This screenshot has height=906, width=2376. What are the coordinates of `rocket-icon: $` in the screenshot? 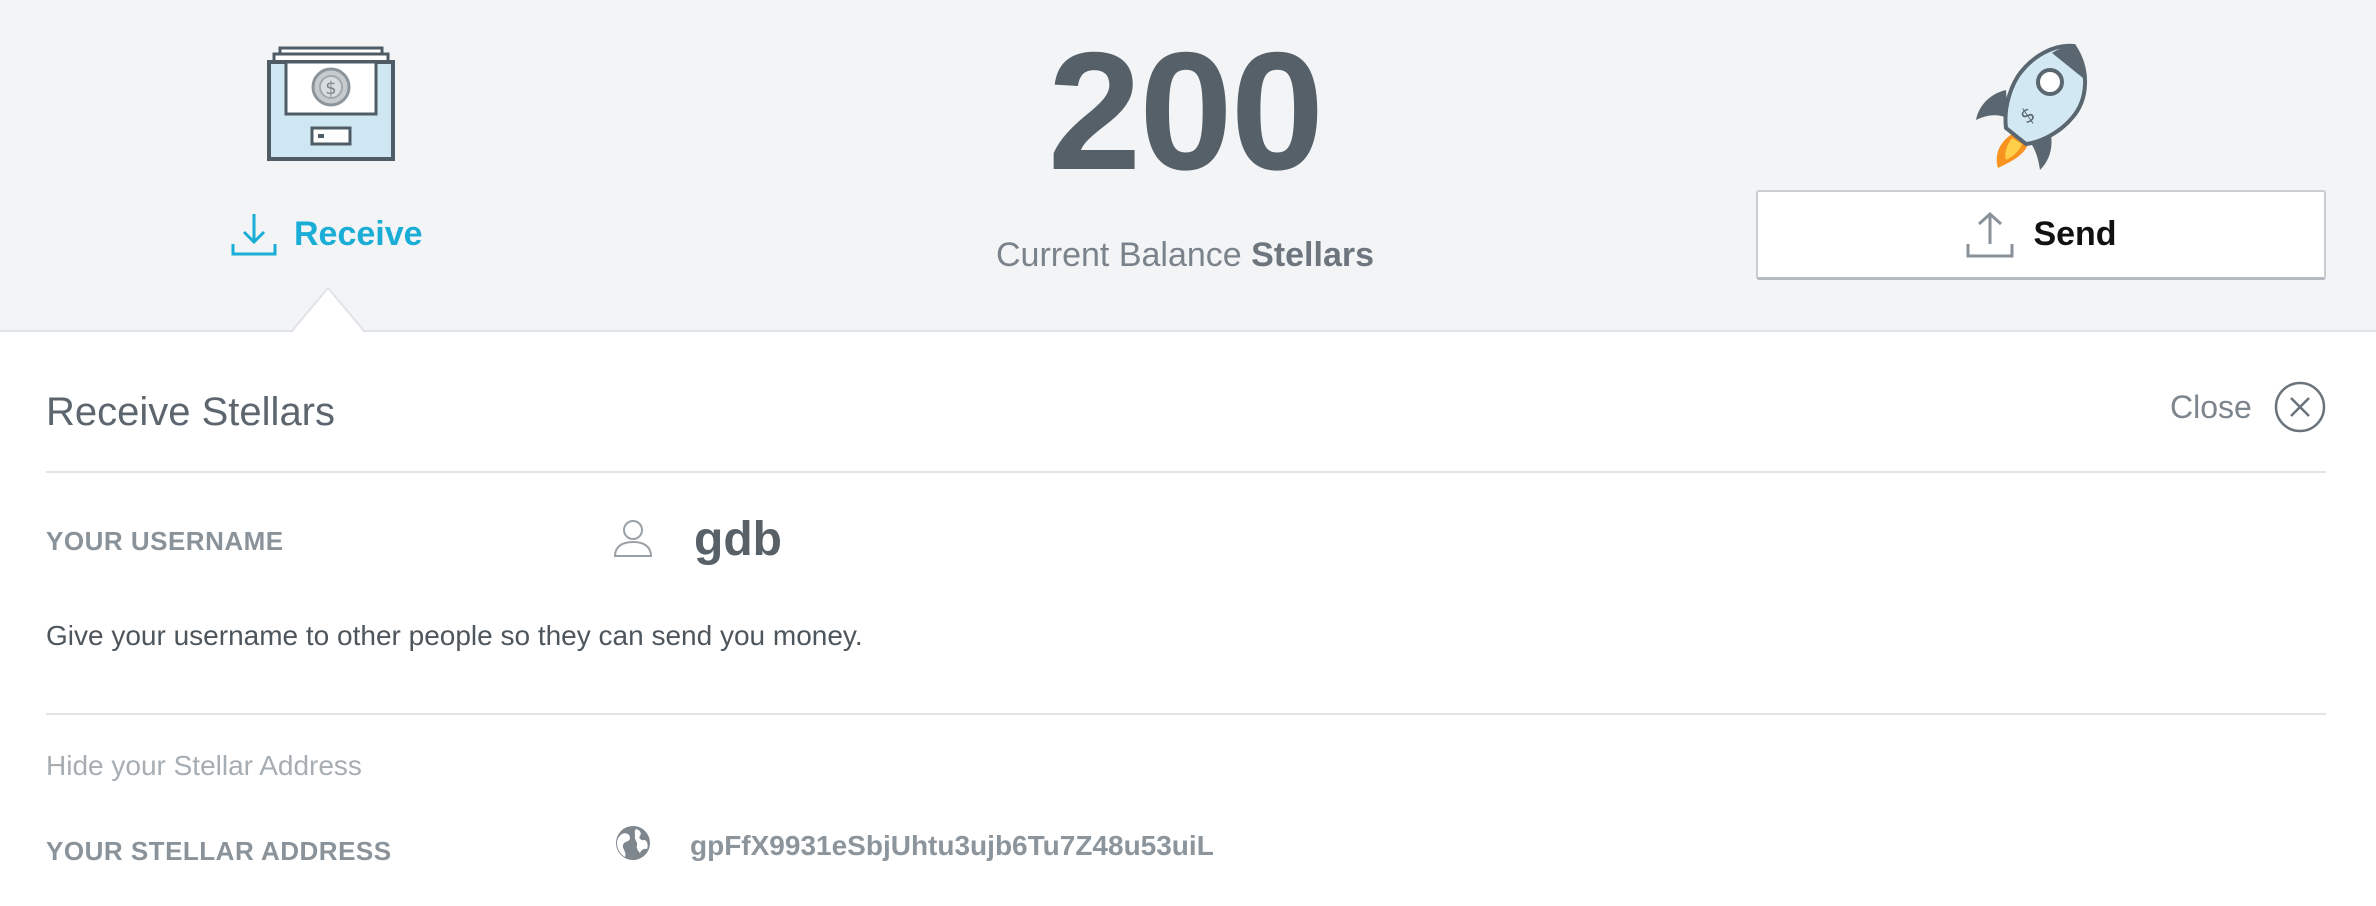 It's located at (2031, 106).